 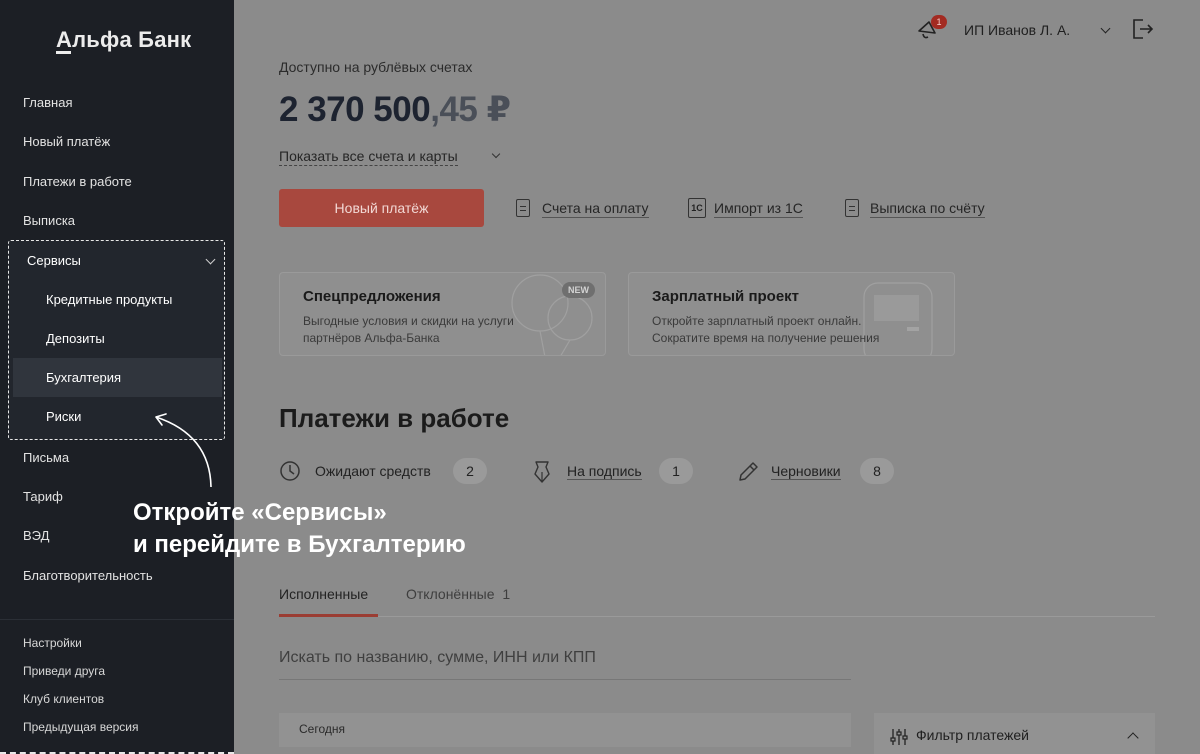 I want to click on sidebar-item-settings: Настройки, so click(x=52, y=643).